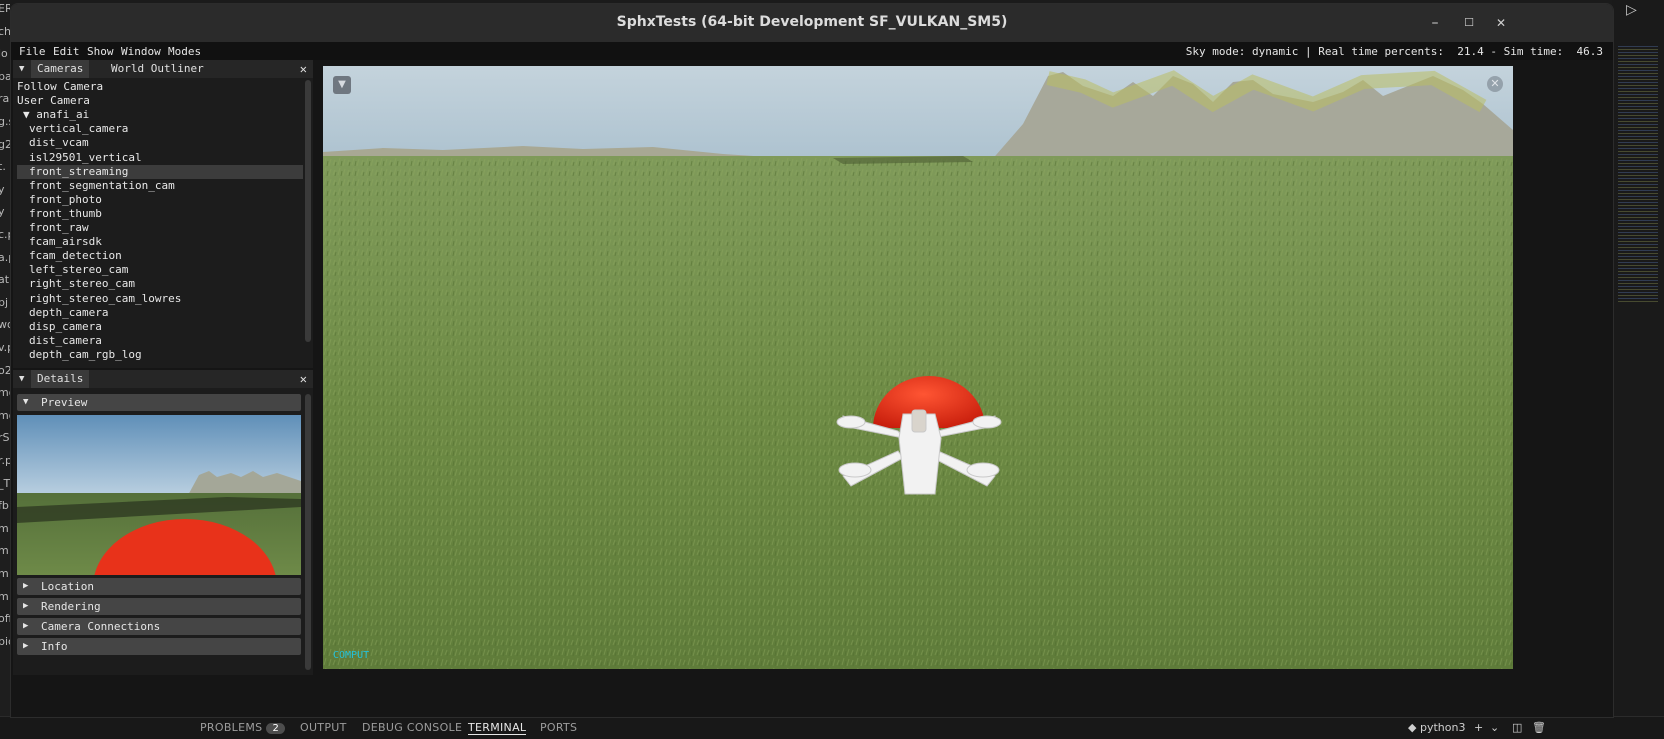 This screenshot has height=739, width=1664. What do you see at coordinates (5, 415) in the screenshot?
I see `ide-code-fragment: mo` at bounding box center [5, 415].